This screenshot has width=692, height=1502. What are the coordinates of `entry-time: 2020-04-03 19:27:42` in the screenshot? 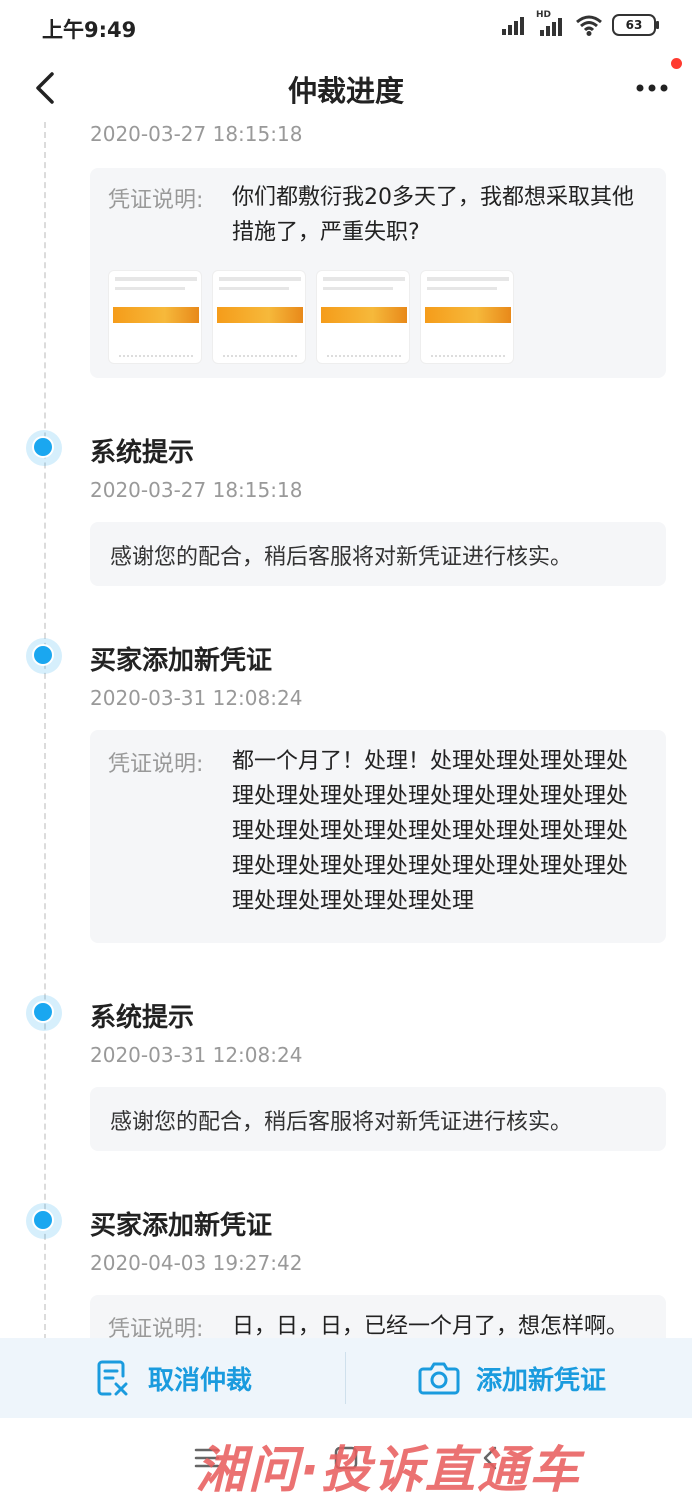 It's located at (196, 1263).